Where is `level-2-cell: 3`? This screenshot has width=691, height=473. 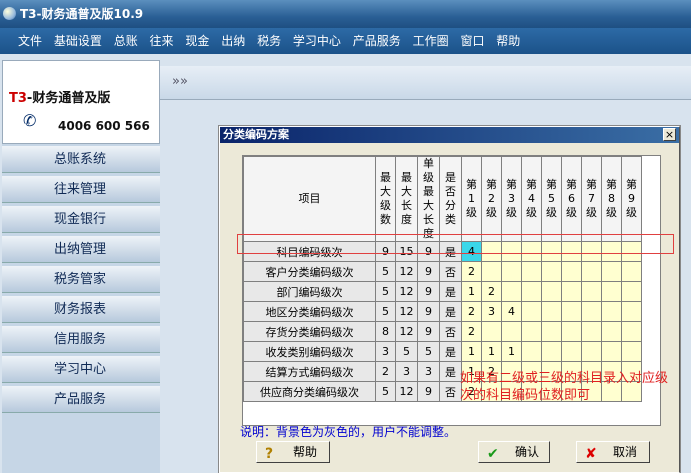
level-2-cell: 3 is located at coordinates (491, 311).